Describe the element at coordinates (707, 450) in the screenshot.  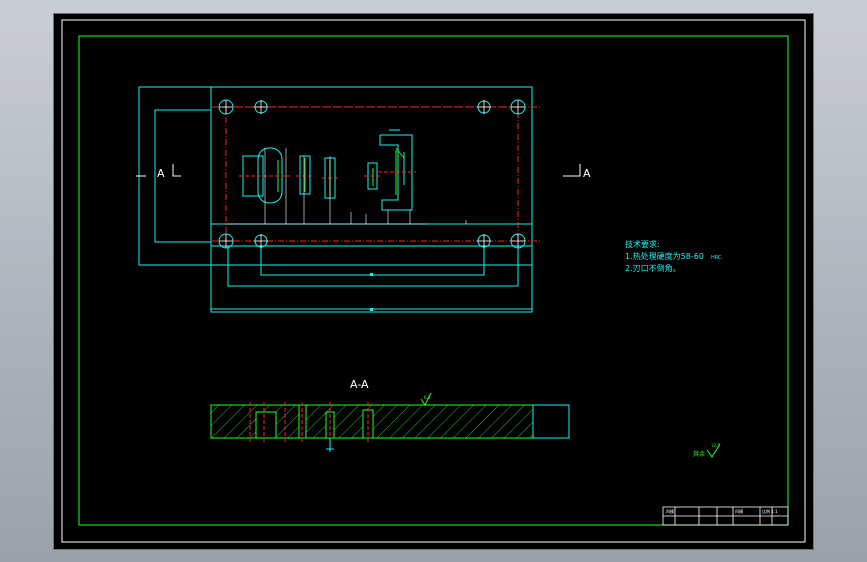
I see `roughness-other: 其余 12.5` at that location.